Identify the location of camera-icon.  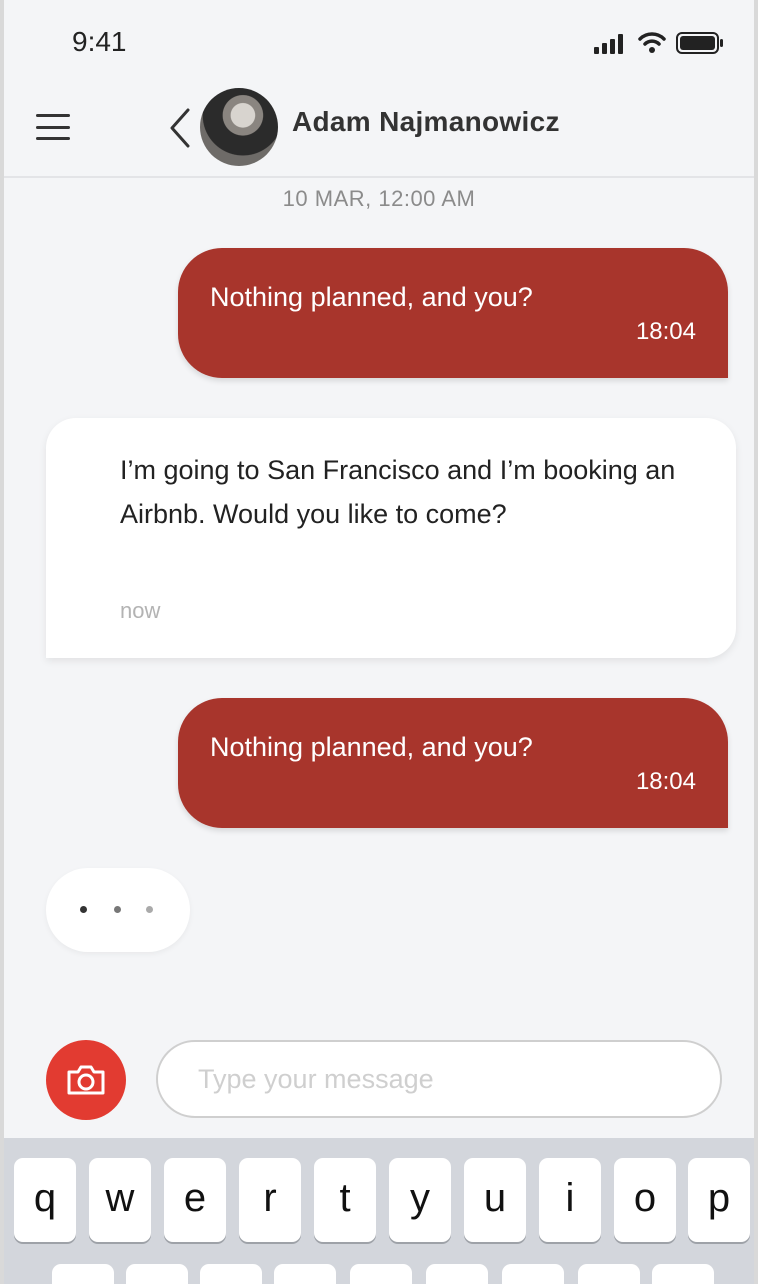
(86, 1080).